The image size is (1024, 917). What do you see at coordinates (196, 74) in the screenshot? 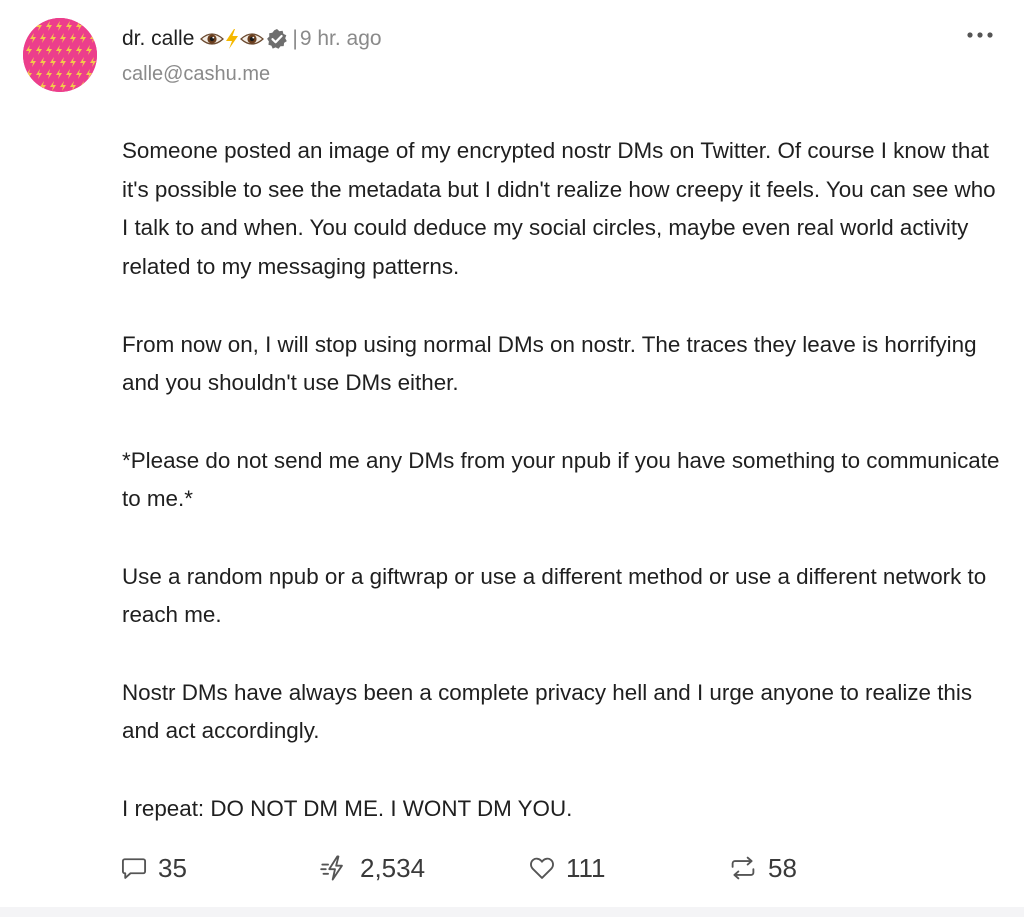
I see `author-nip05: calle@cashu.me` at bounding box center [196, 74].